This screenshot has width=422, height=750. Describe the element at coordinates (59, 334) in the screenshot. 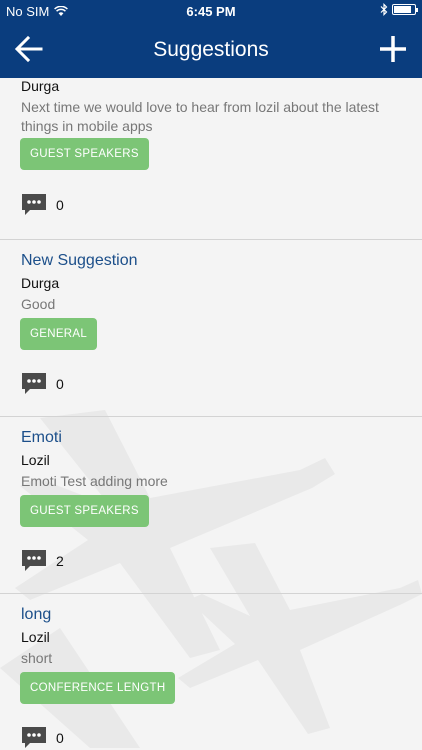

I see `category-tag: GENERAL` at that location.